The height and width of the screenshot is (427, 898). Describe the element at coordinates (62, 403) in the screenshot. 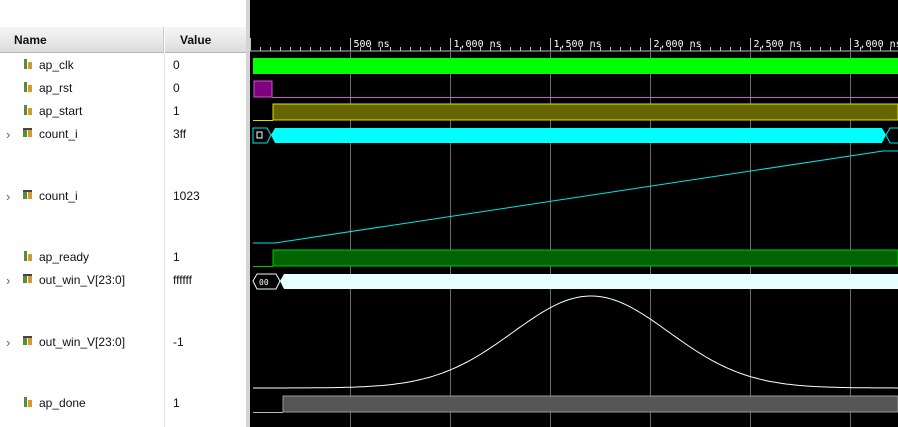

I see `signal-name: ap_done` at that location.